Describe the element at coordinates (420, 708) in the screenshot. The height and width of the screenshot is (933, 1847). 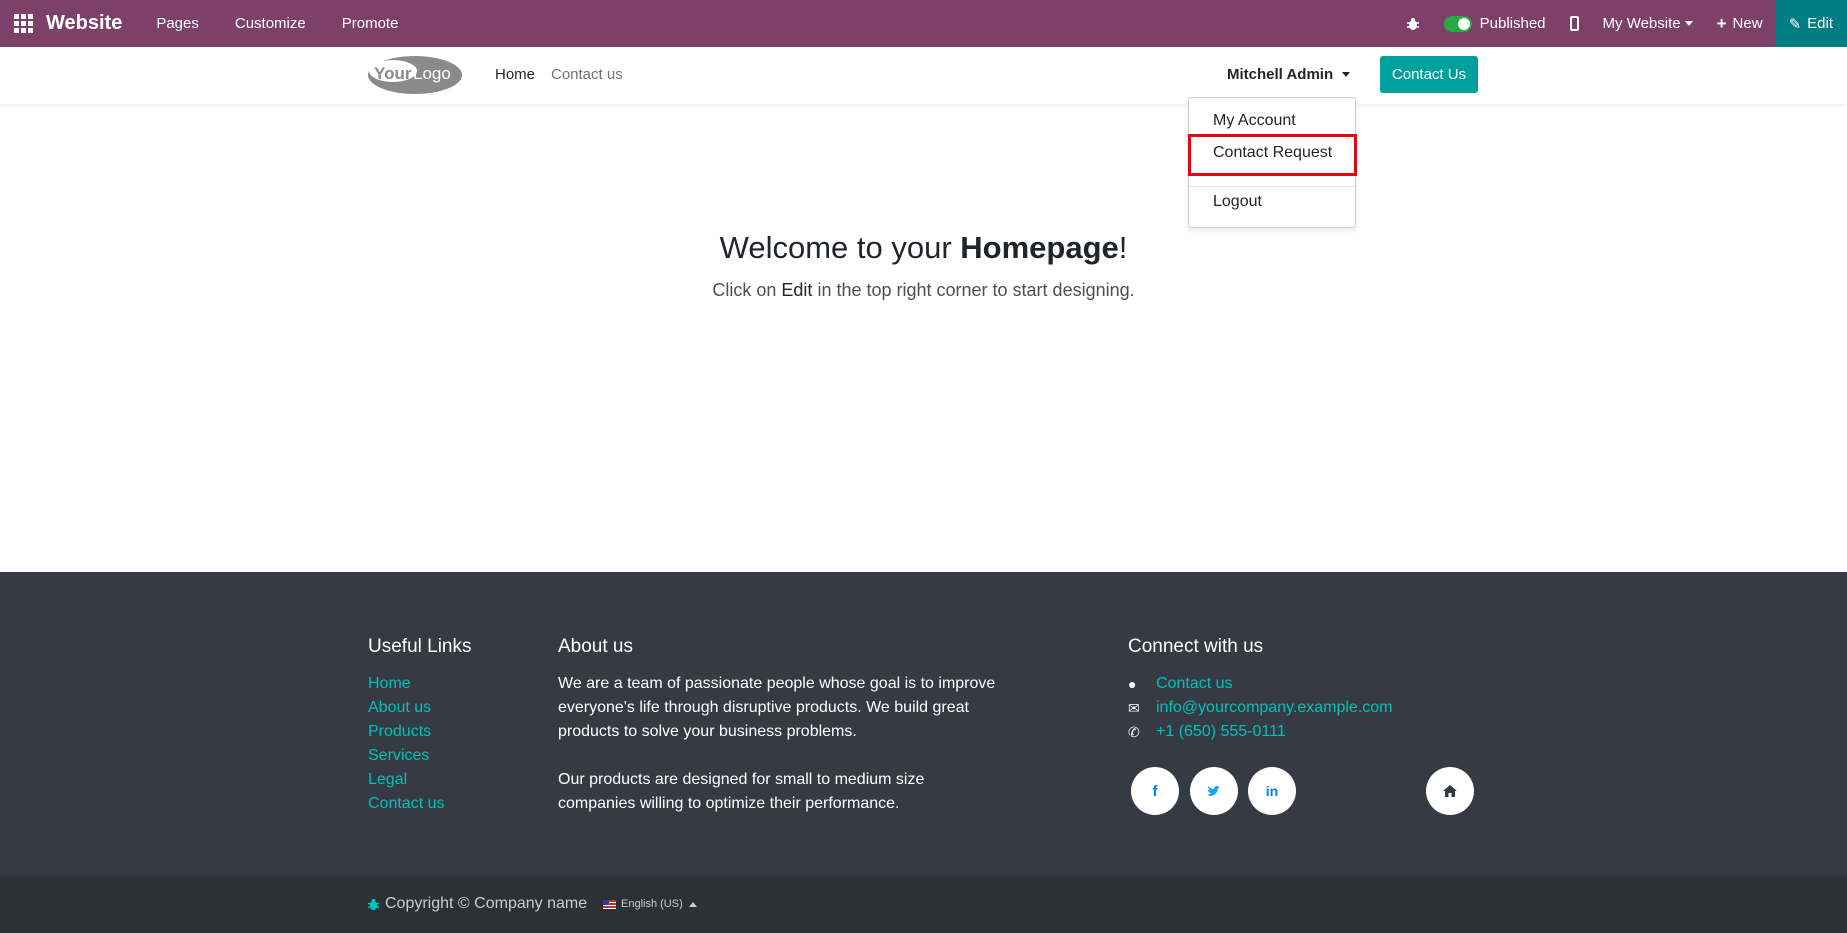
I see `footer-link-about: About us` at that location.